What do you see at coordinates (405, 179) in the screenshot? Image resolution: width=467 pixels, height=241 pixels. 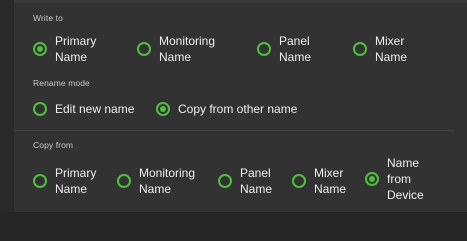 I see `option-label: Name from Device` at bounding box center [405, 179].